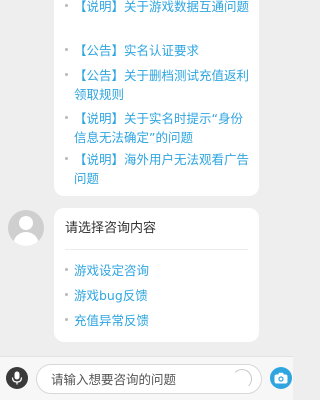 This screenshot has width=320, height=400. What do you see at coordinates (112, 270) in the screenshot?
I see `menu-item-label: 游戏设定咨询` at bounding box center [112, 270].